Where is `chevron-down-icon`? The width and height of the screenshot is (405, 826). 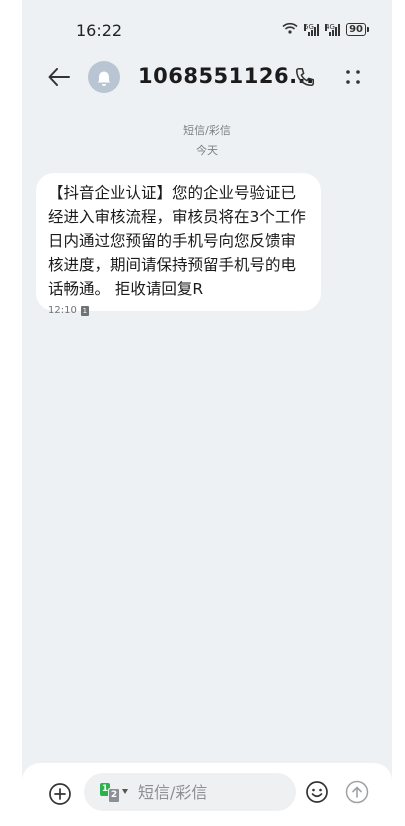 chevron-down-icon is located at coordinates (125, 791).